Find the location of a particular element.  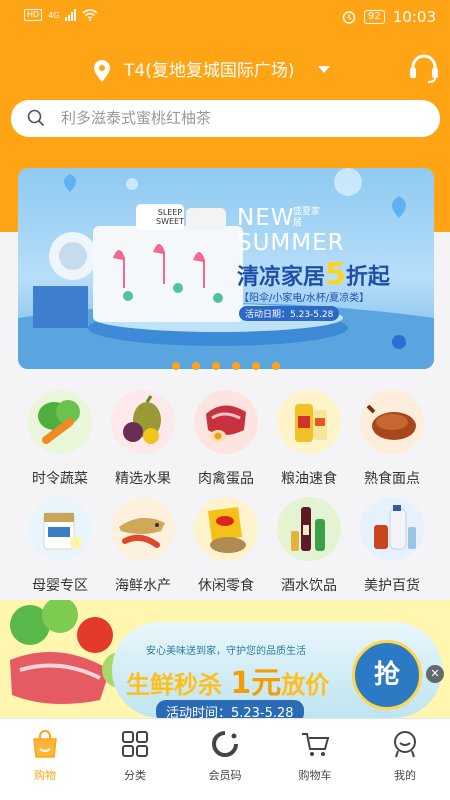

category-label: 美护百货 is located at coordinates (392, 586).